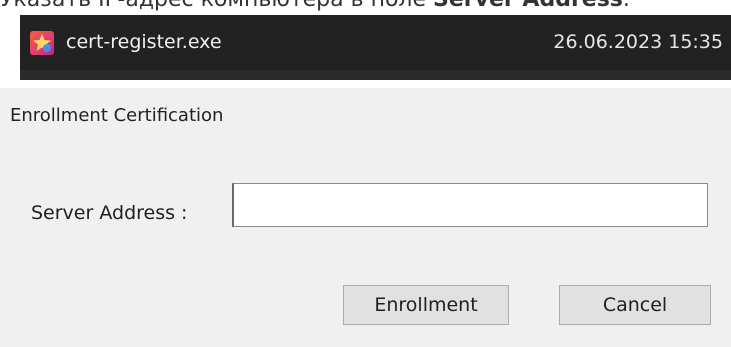 Image resolution: width=731 pixels, height=347 pixels. Describe the element at coordinates (426, 305) in the screenshot. I see `enrollment-button: Enrollment` at that location.